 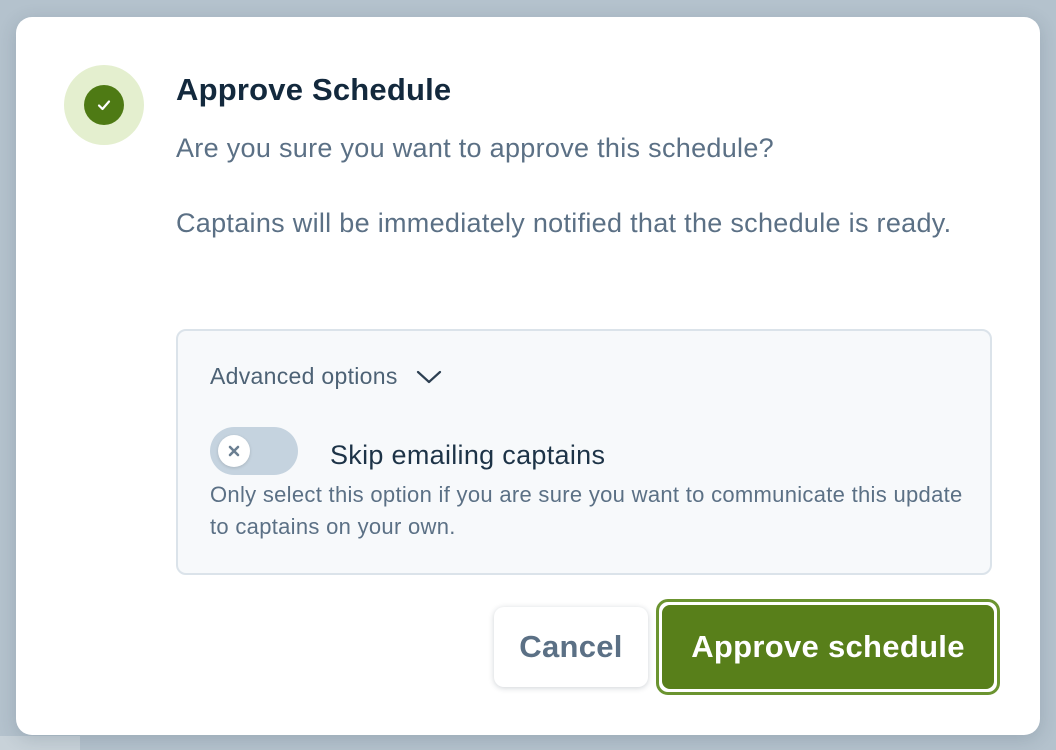 I want to click on advanced-options-toggle: Advanced options, so click(x=326, y=376).